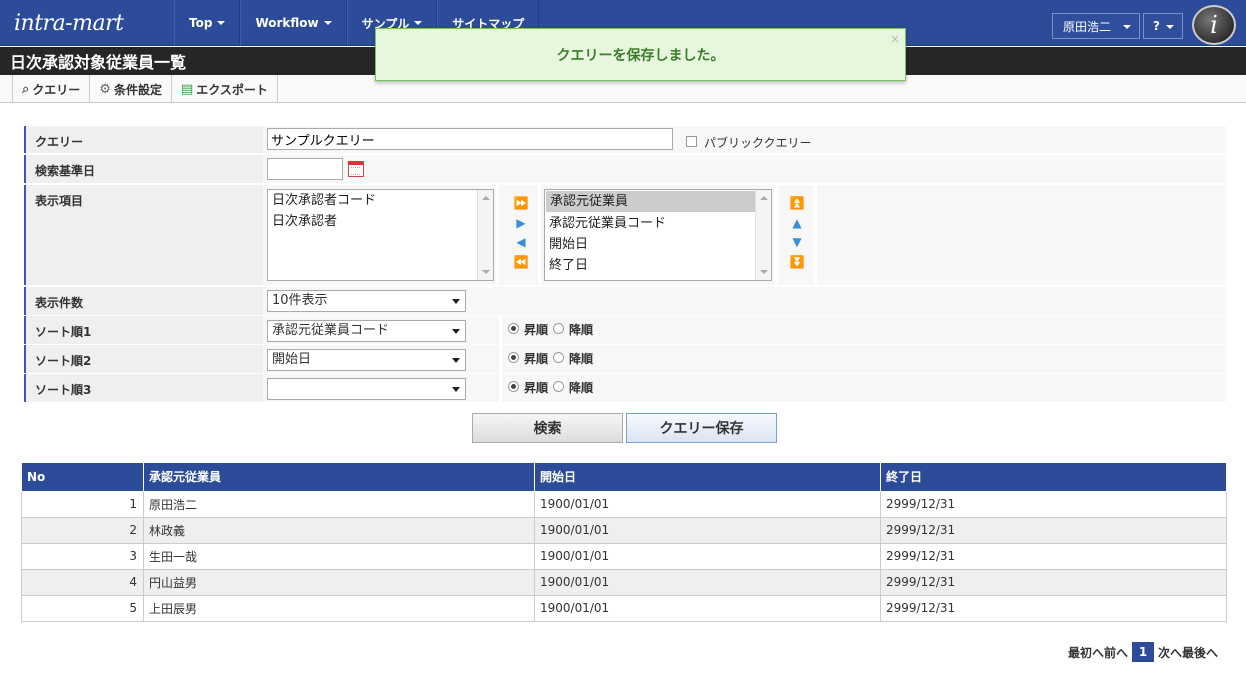  I want to click on sort3-desc-label: 降順, so click(581, 388).